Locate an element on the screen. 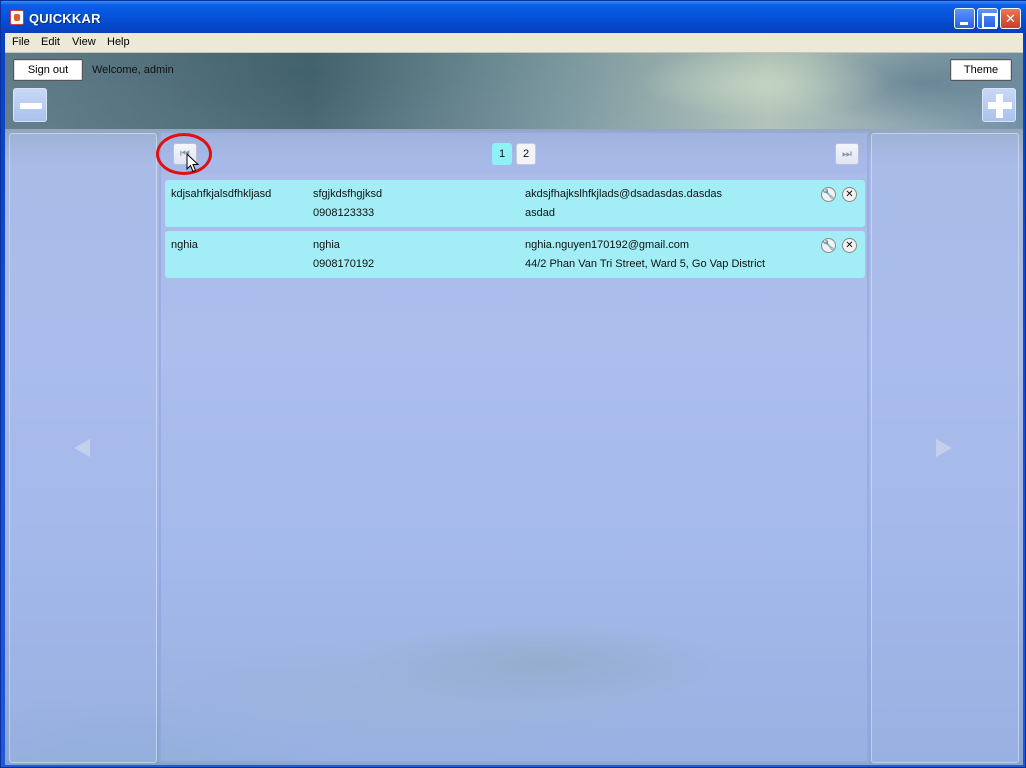 Image resolution: width=1026 pixels, height=768 pixels. next-arrow-icon is located at coordinates (944, 448).